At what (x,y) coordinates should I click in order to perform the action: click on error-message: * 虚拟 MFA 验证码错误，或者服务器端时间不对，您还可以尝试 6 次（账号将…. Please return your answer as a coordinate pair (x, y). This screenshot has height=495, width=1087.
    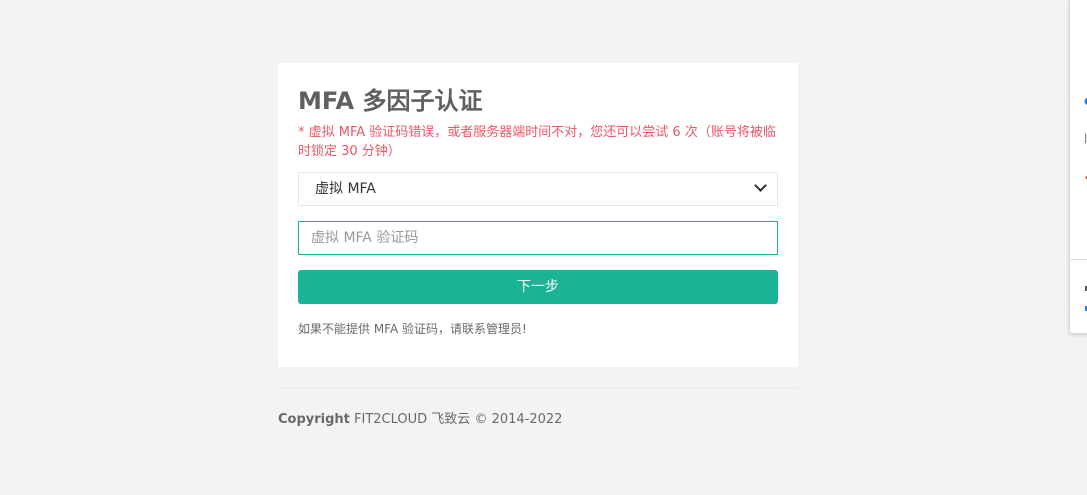
    Looking at the image, I should click on (537, 142).